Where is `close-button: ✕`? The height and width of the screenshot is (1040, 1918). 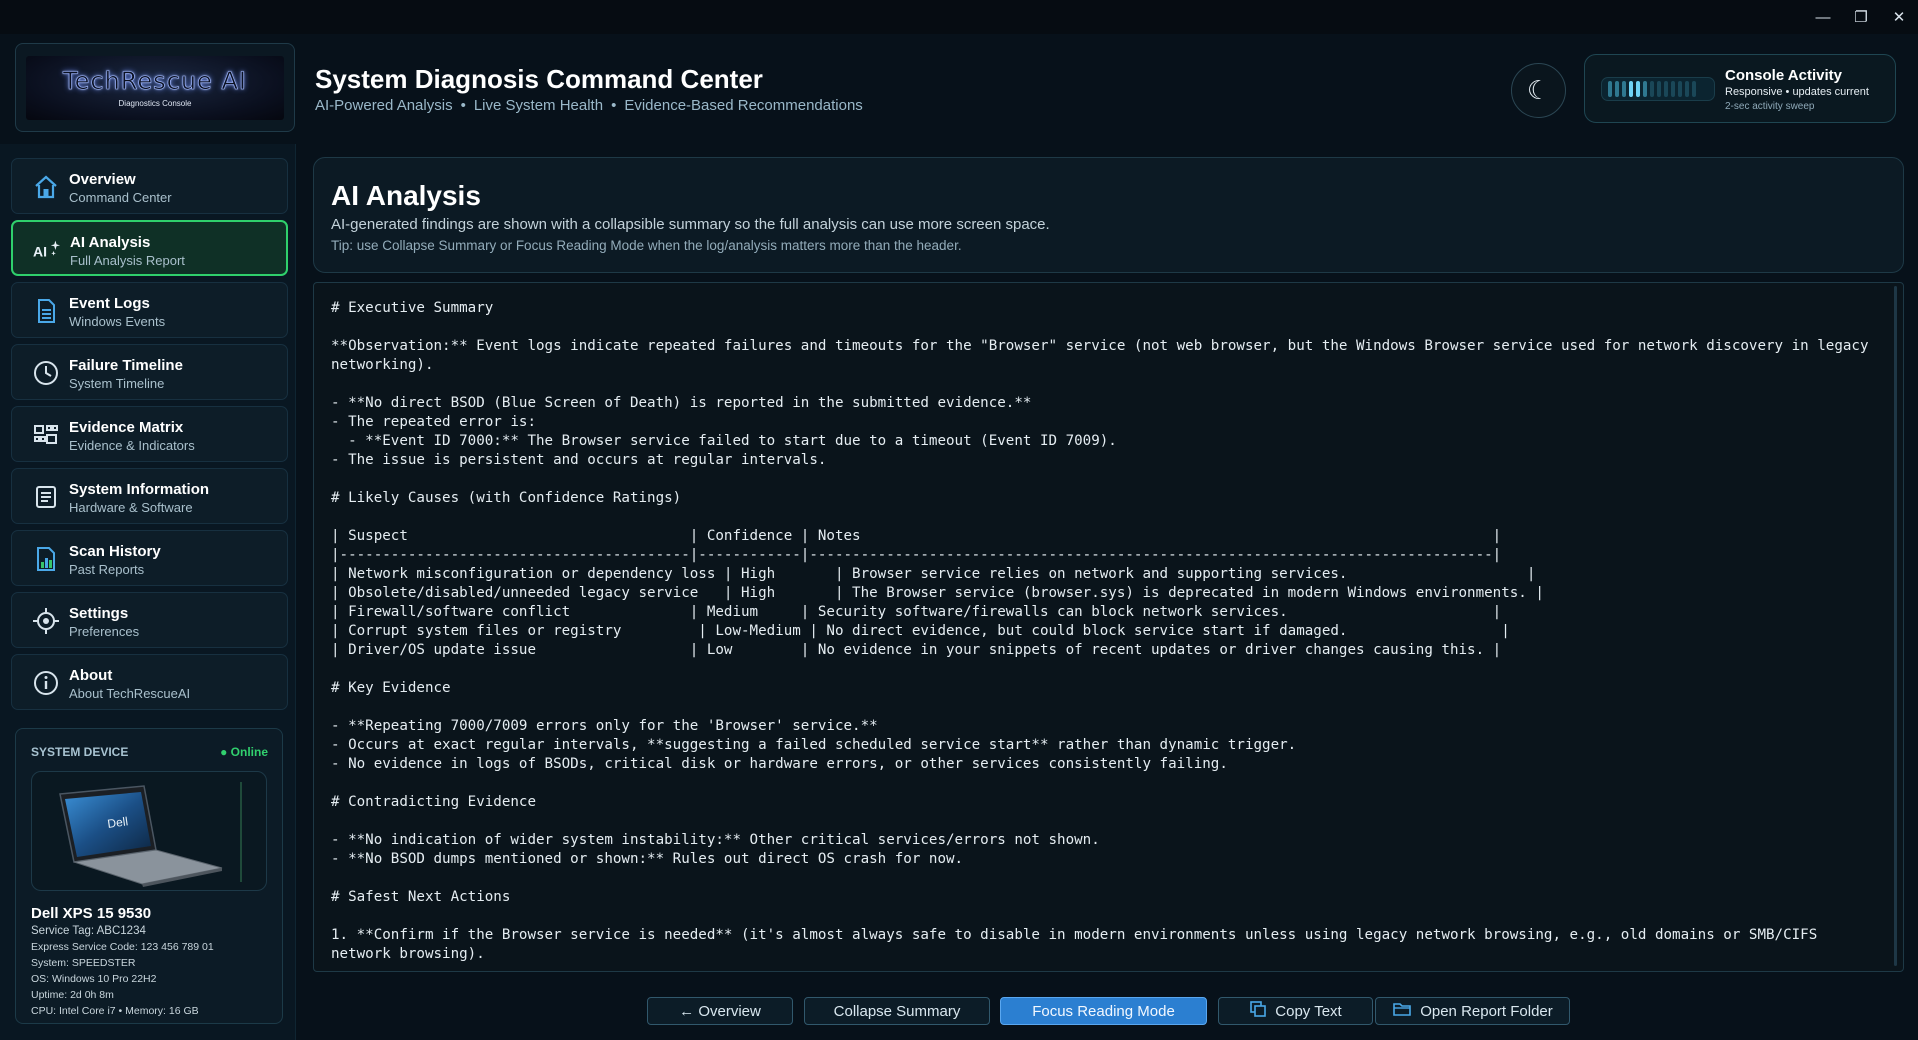 close-button: ✕ is located at coordinates (1899, 17).